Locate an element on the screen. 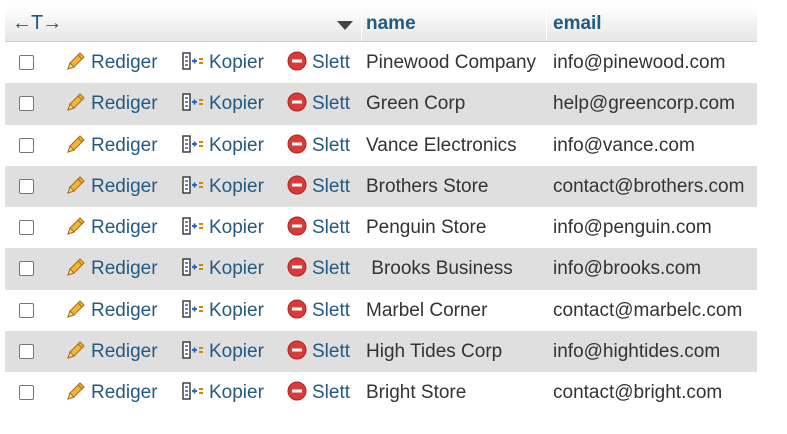 This screenshot has height=434, width=787. cell-email: contact@bright.com is located at coordinates (638, 393).